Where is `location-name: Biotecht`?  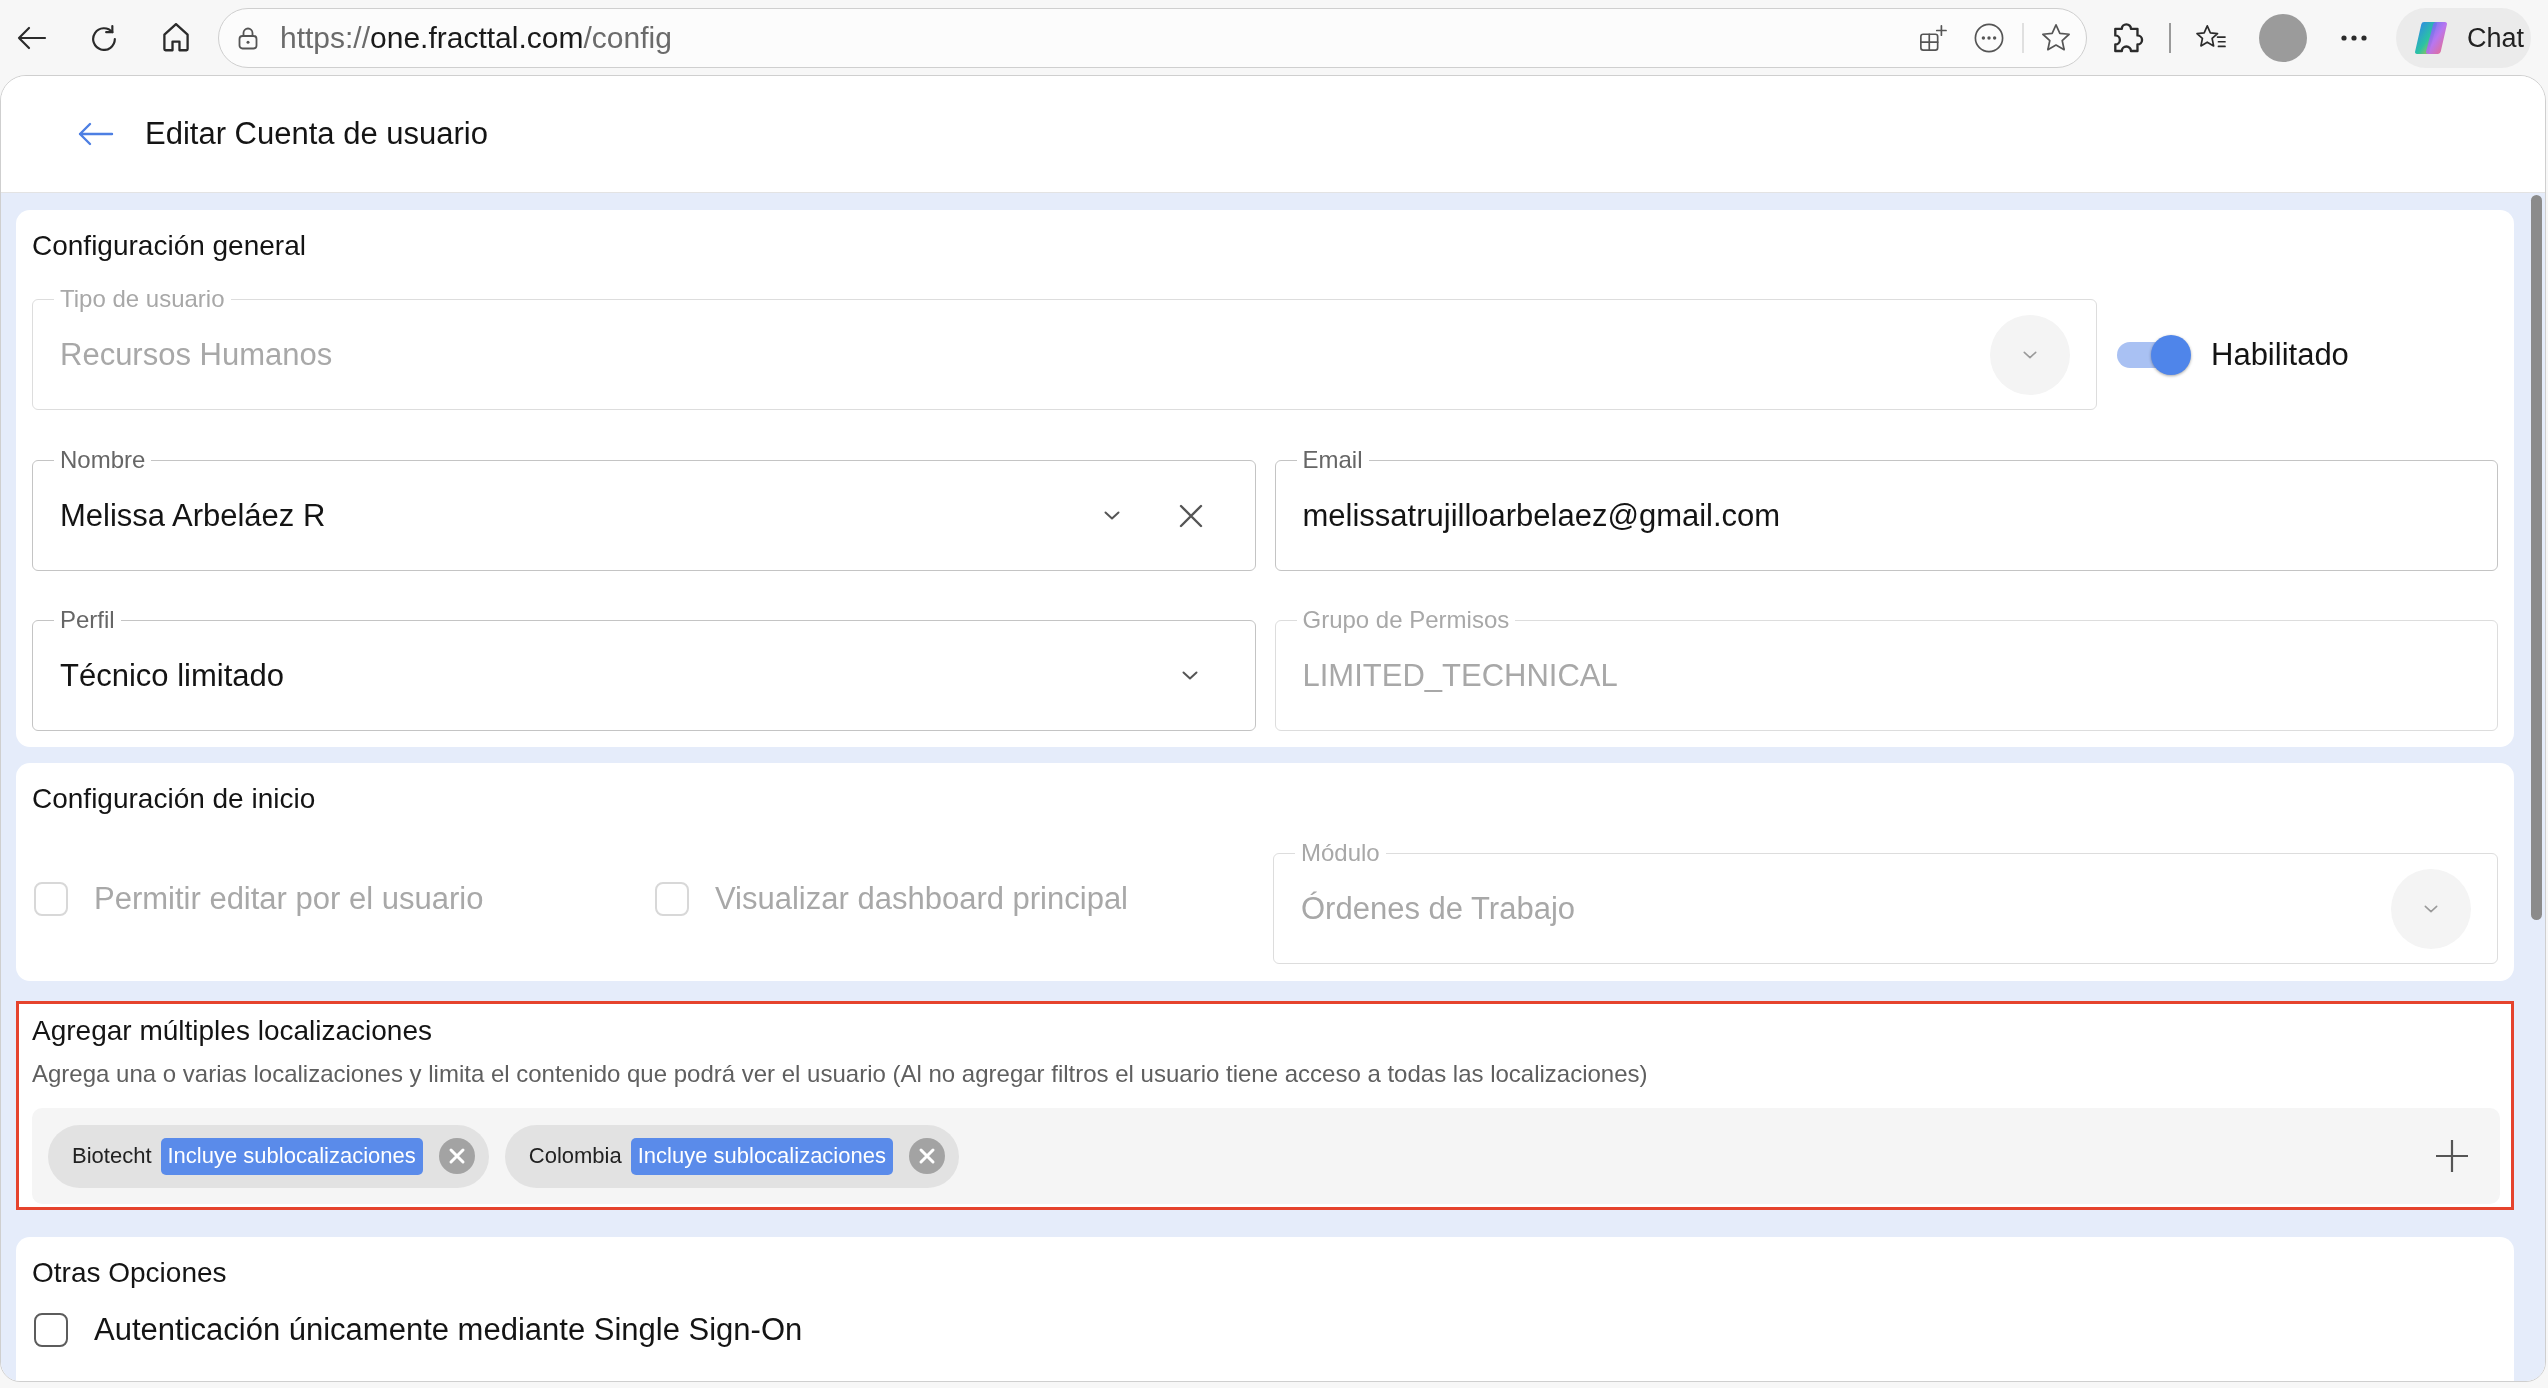
location-name: Biotecht is located at coordinates (112, 1156).